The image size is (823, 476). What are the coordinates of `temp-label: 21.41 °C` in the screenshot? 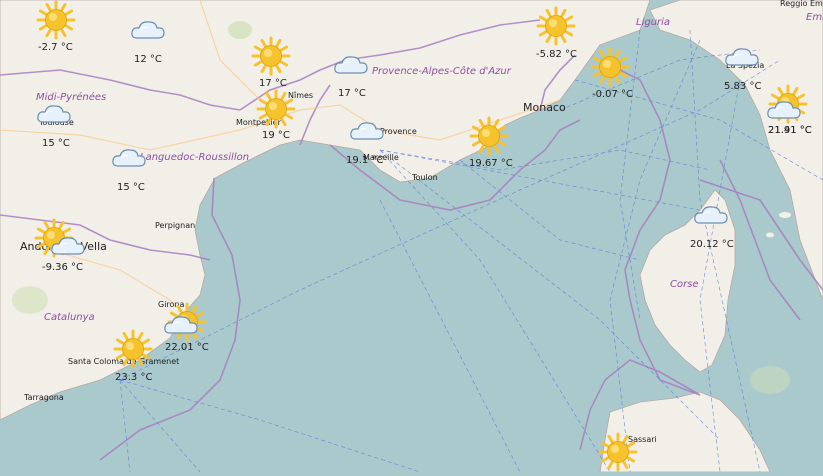 It's located at (790, 130).